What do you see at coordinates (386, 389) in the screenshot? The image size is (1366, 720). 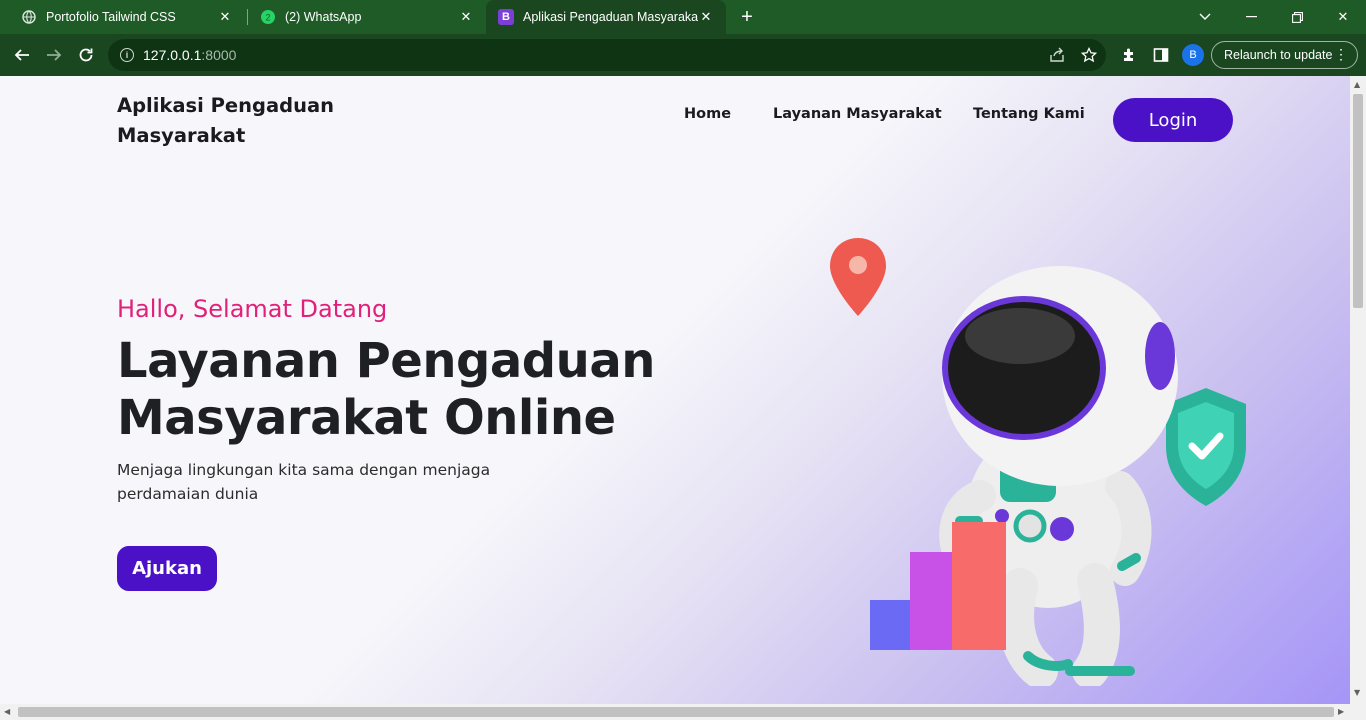 I see `hero-headline: Layanan Pengaduan Masyarakat Online` at bounding box center [386, 389].